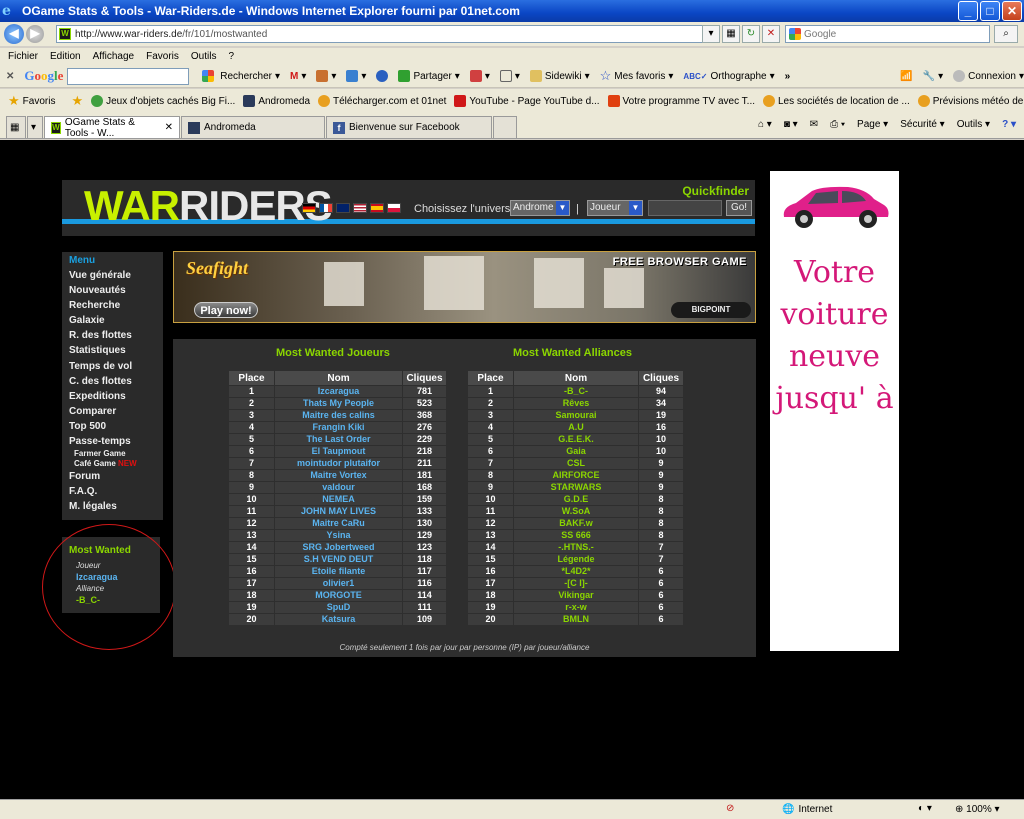 The image size is (1024, 819). Describe the element at coordinates (559, 76) in the screenshot. I see `sidewiki-button: Sidewiki ▾` at that location.